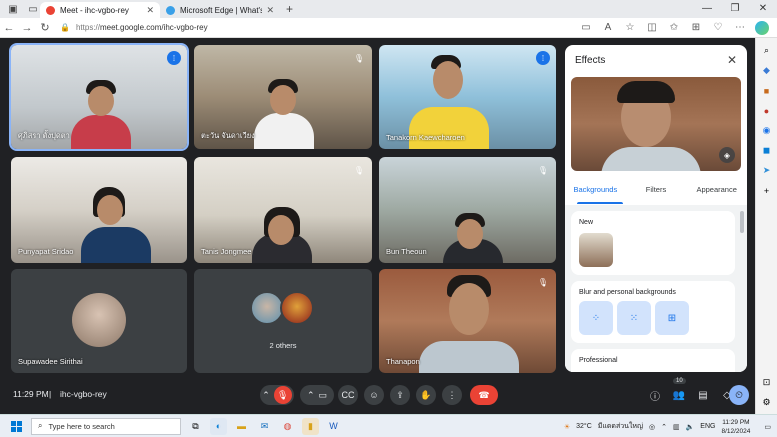 The image size is (777, 437). I want to click on others-tile: 2 others, so click(283, 321).